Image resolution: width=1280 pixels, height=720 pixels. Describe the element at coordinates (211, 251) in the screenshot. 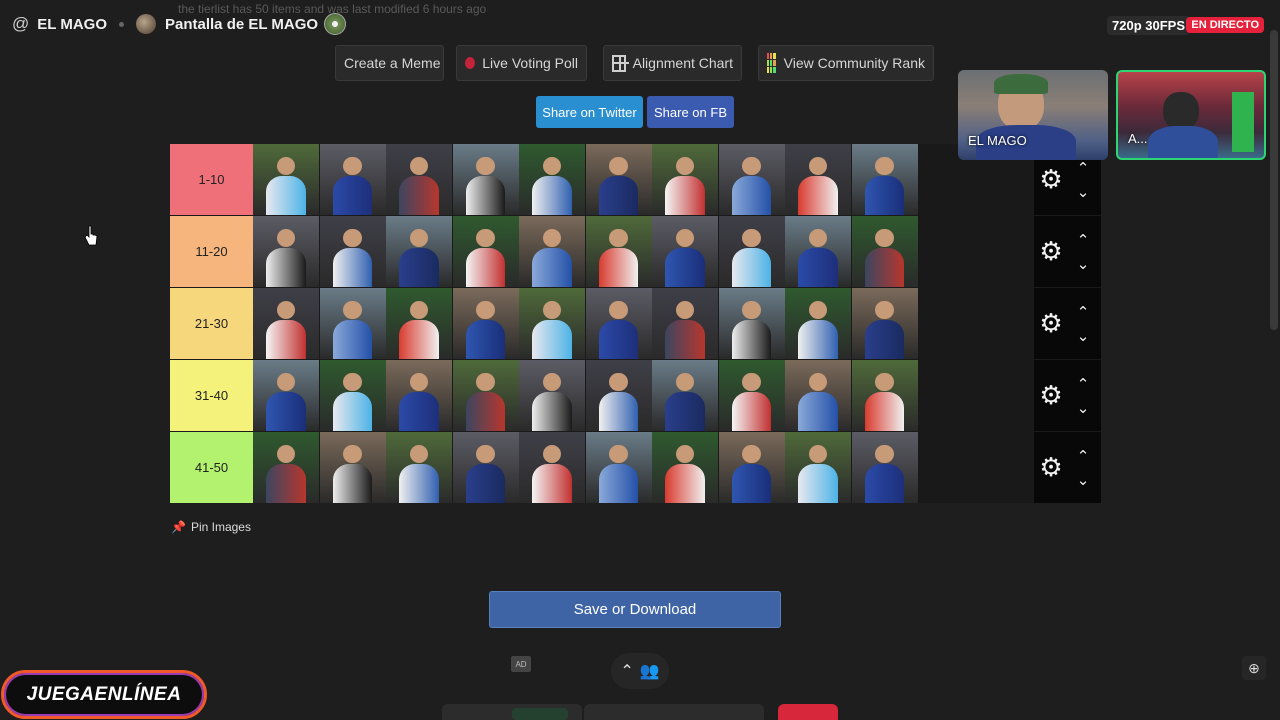

I see `tier-label: 11-20` at that location.